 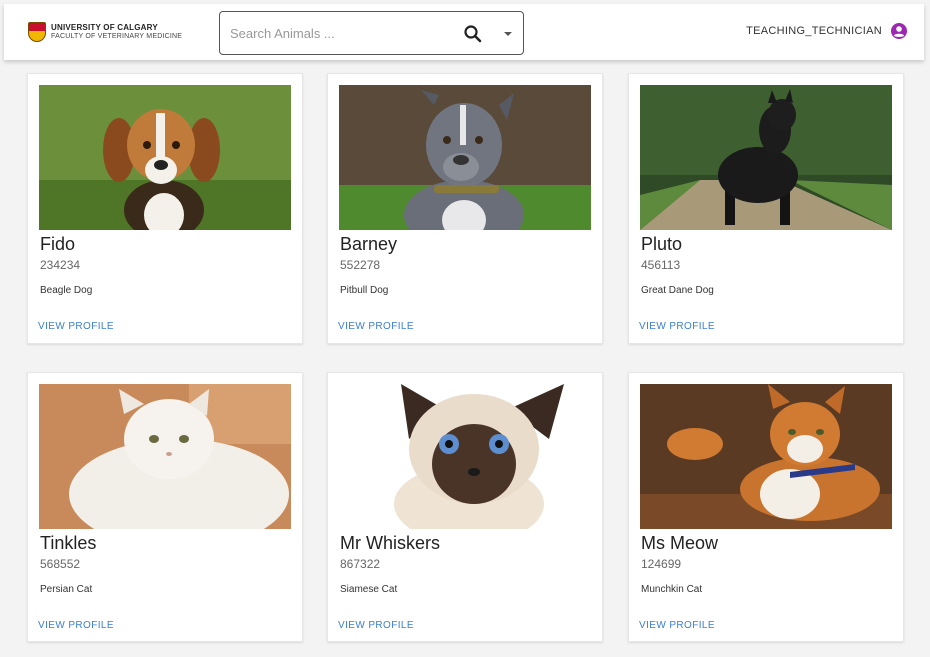 I want to click on animal-breed: Siamese Cat, so click(x=369, y=589).